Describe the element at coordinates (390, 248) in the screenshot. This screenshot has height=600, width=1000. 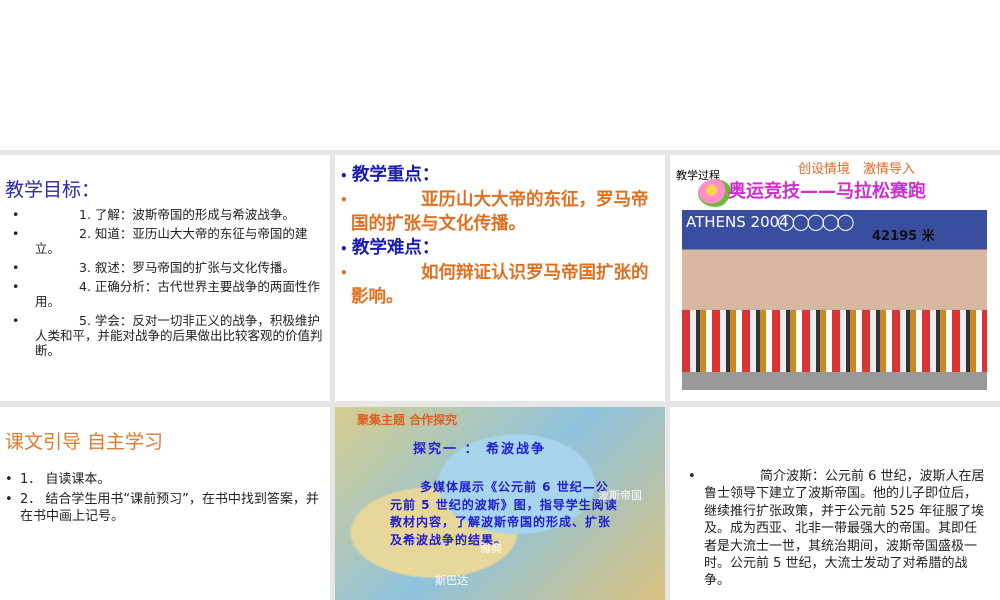
I see `difficulty-label: • 教学难点：` at that location.